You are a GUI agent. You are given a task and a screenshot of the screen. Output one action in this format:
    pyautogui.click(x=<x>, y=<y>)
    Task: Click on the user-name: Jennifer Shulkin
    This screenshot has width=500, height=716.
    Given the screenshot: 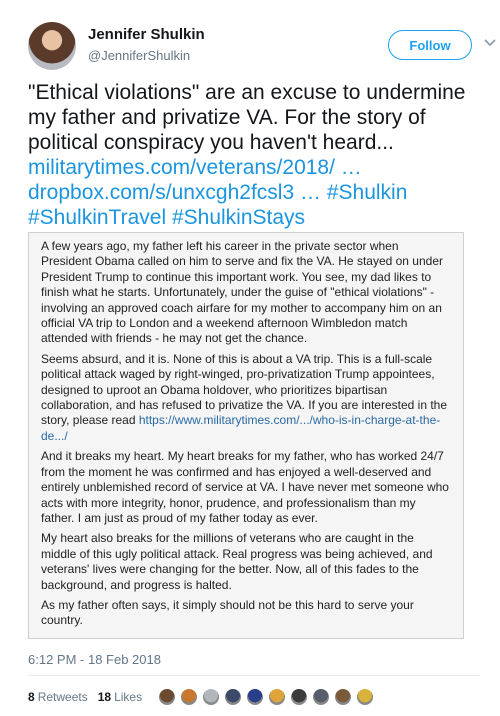 What is the action you would take?
    pyautogui.click(x=146, y=34)
    